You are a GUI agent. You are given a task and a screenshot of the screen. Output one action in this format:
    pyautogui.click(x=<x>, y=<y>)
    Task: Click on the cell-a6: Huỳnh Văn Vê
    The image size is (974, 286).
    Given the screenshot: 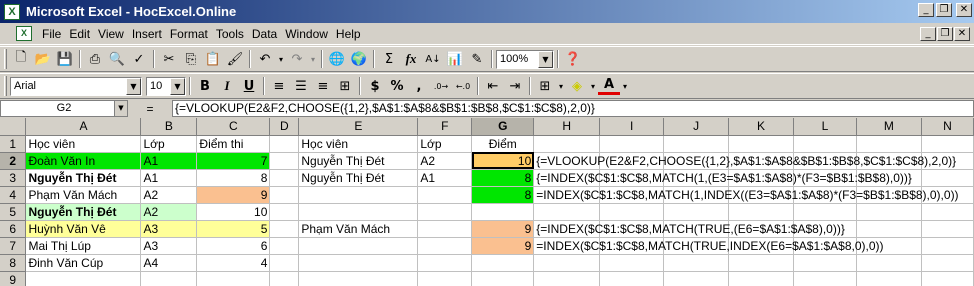 What is the action you would take?
    pyautogui.click(x=83, y=229)
    